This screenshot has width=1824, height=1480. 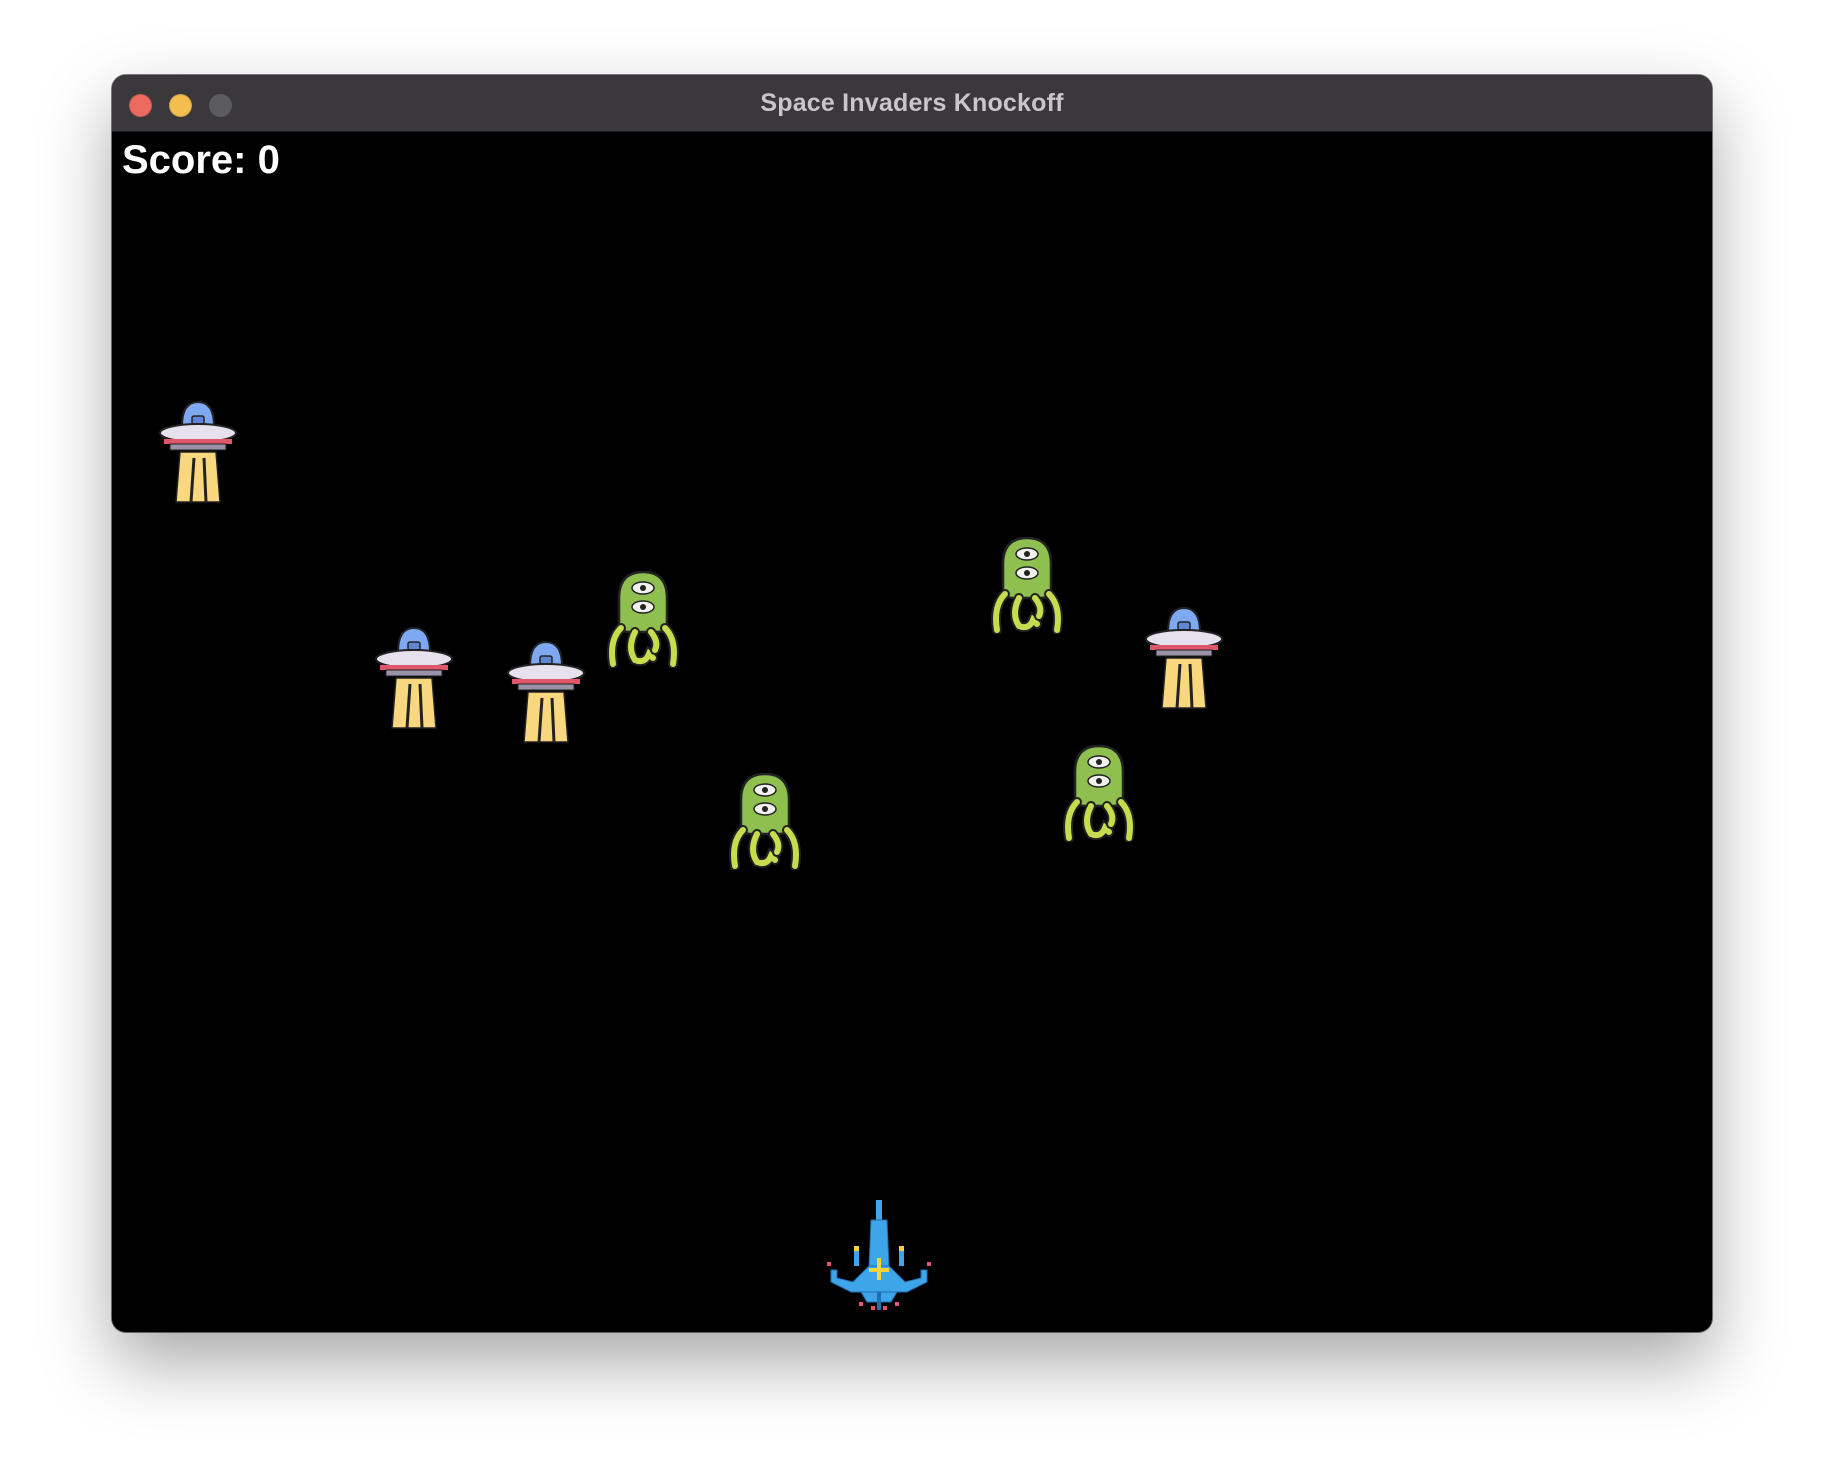 I want to click on window-title: Space Invaders Knockoff, so click(x=912, y=103).